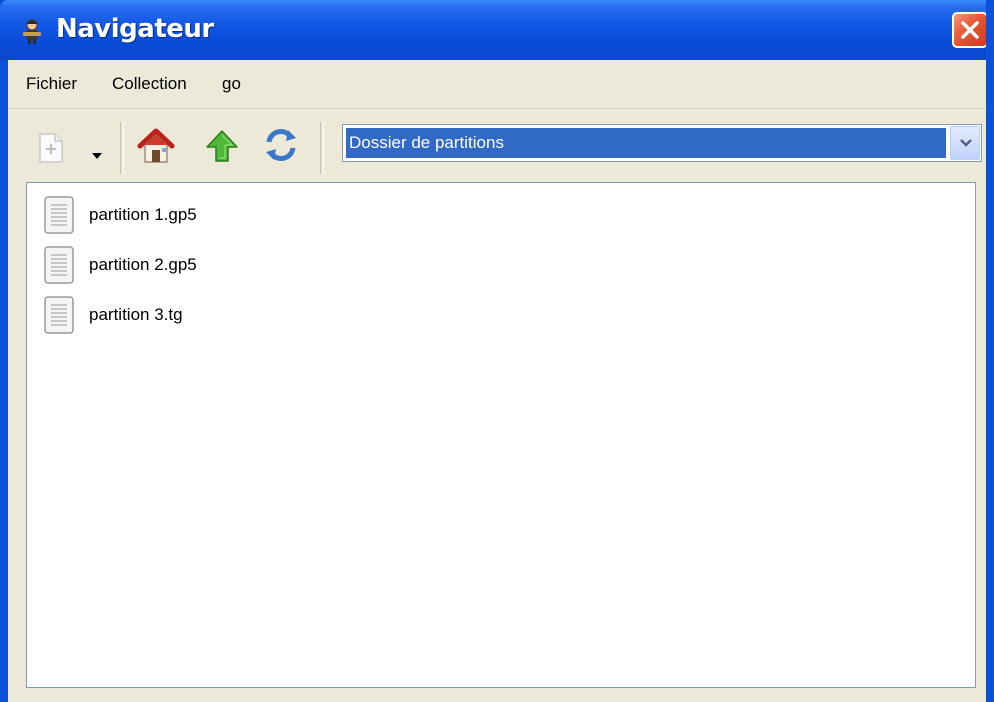  I want to click on home-button, so click(156, 148).